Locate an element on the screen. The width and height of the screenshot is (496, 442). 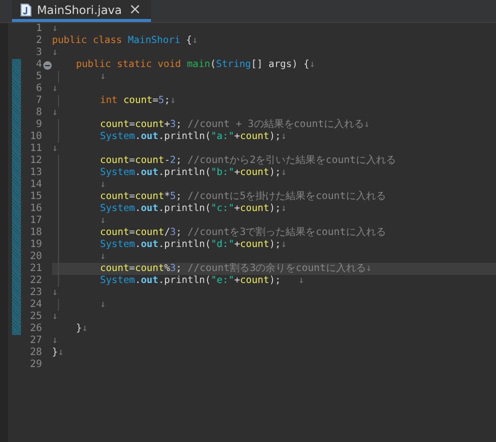
line-number: 29 is located at coordinates (35, 365).